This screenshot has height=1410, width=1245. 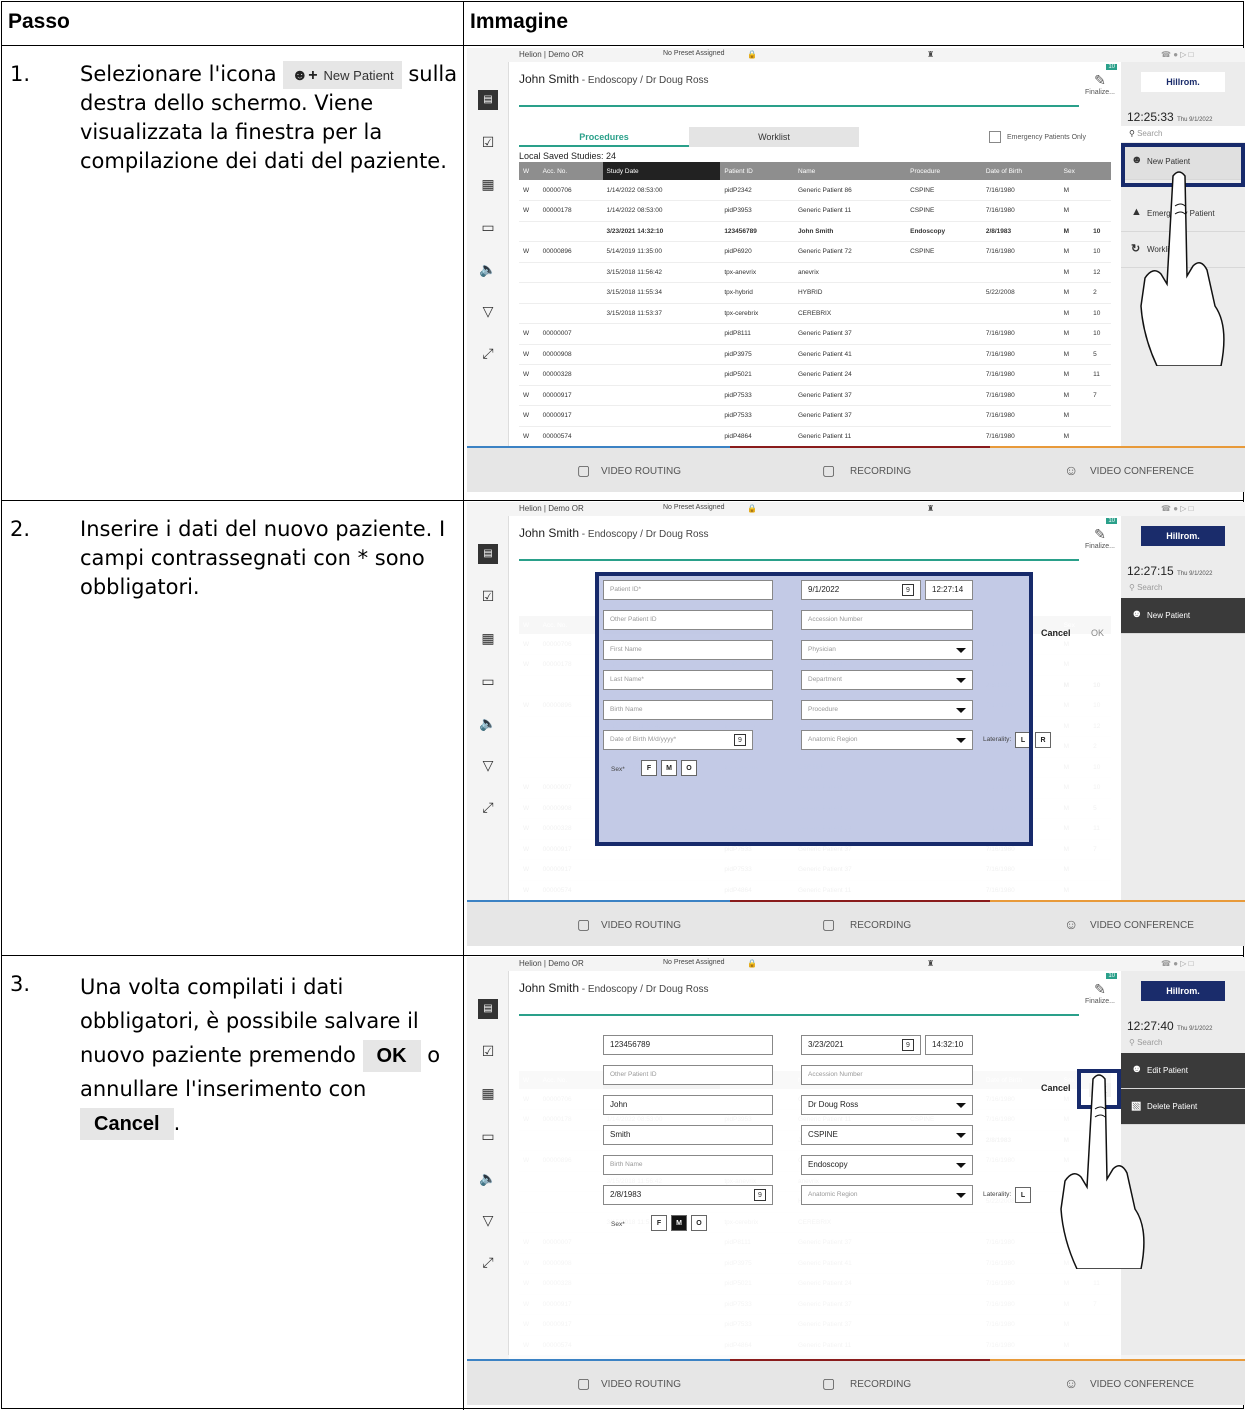 I want to click on physician-select: Dr Doug Ross, so click(x=887, y=1105).